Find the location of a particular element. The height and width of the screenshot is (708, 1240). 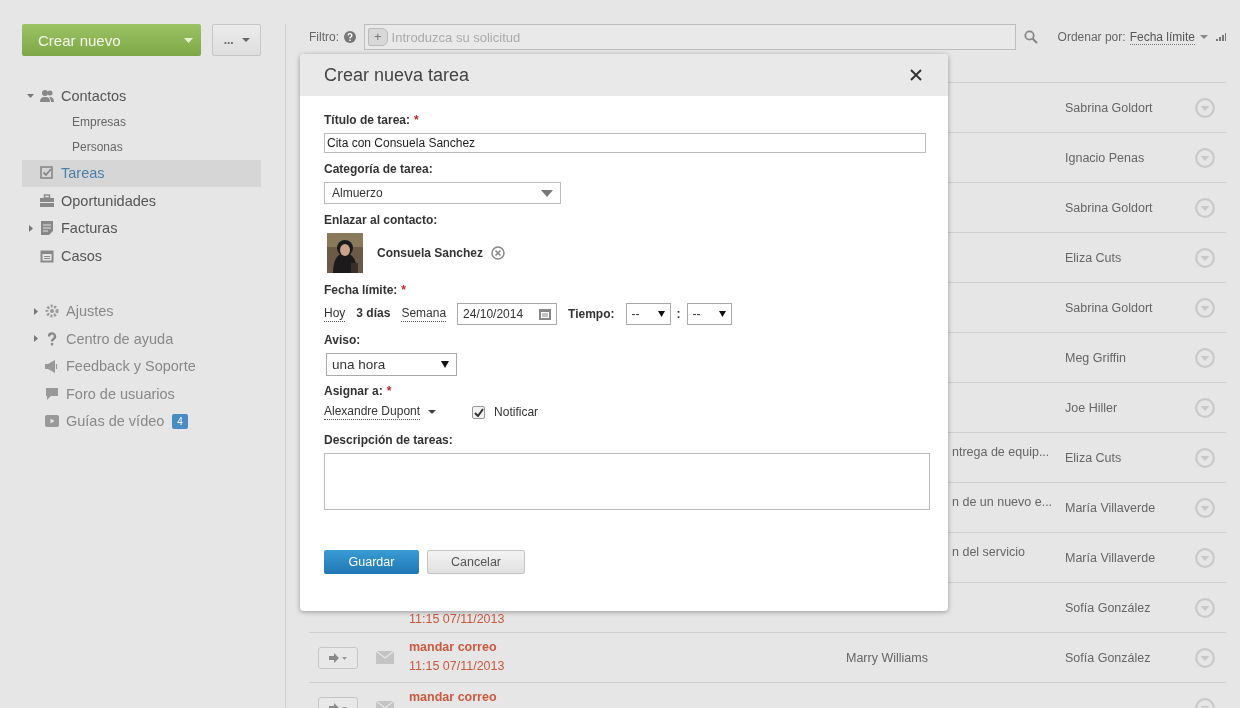

sidebar-item: Casos is located at coordinates (141, 256).